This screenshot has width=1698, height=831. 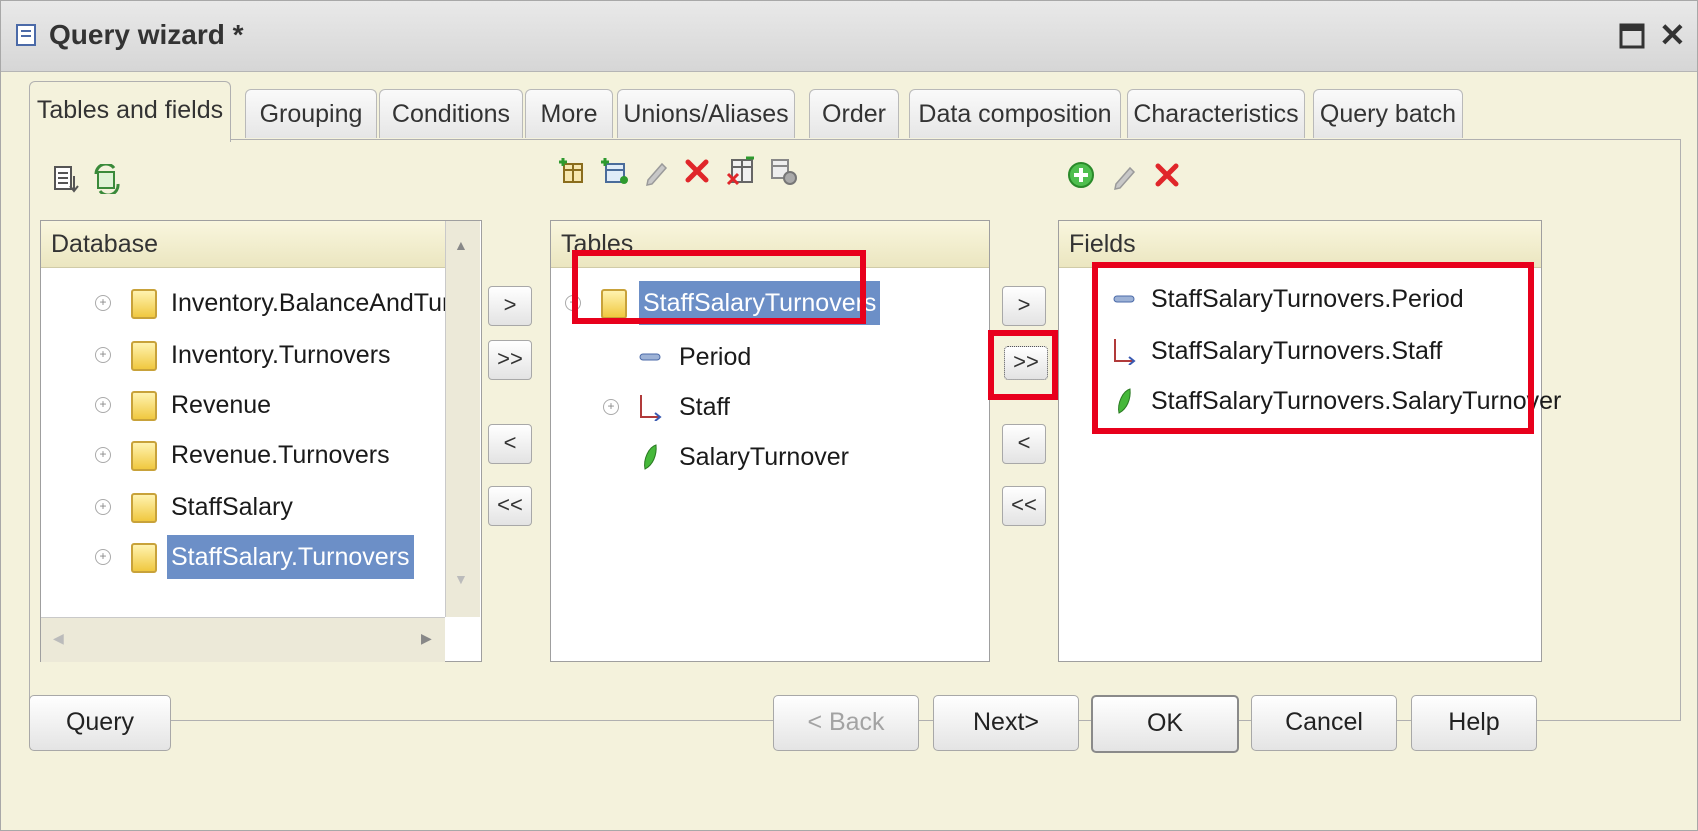 What do you see at coordinates (854, 113) in the screenshot?
I see `tab-order: Order` at bounding box center [854, 113].